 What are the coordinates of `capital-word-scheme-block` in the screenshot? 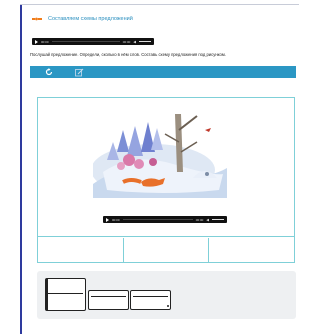 It's located at (65, 294).